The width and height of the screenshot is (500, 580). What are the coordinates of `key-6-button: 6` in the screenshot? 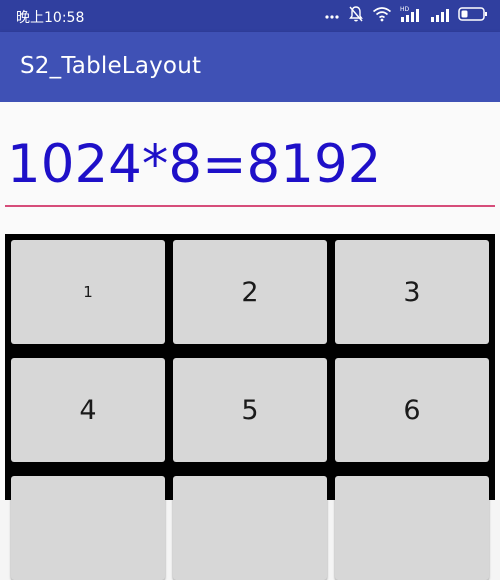 It's located at (412, 410).